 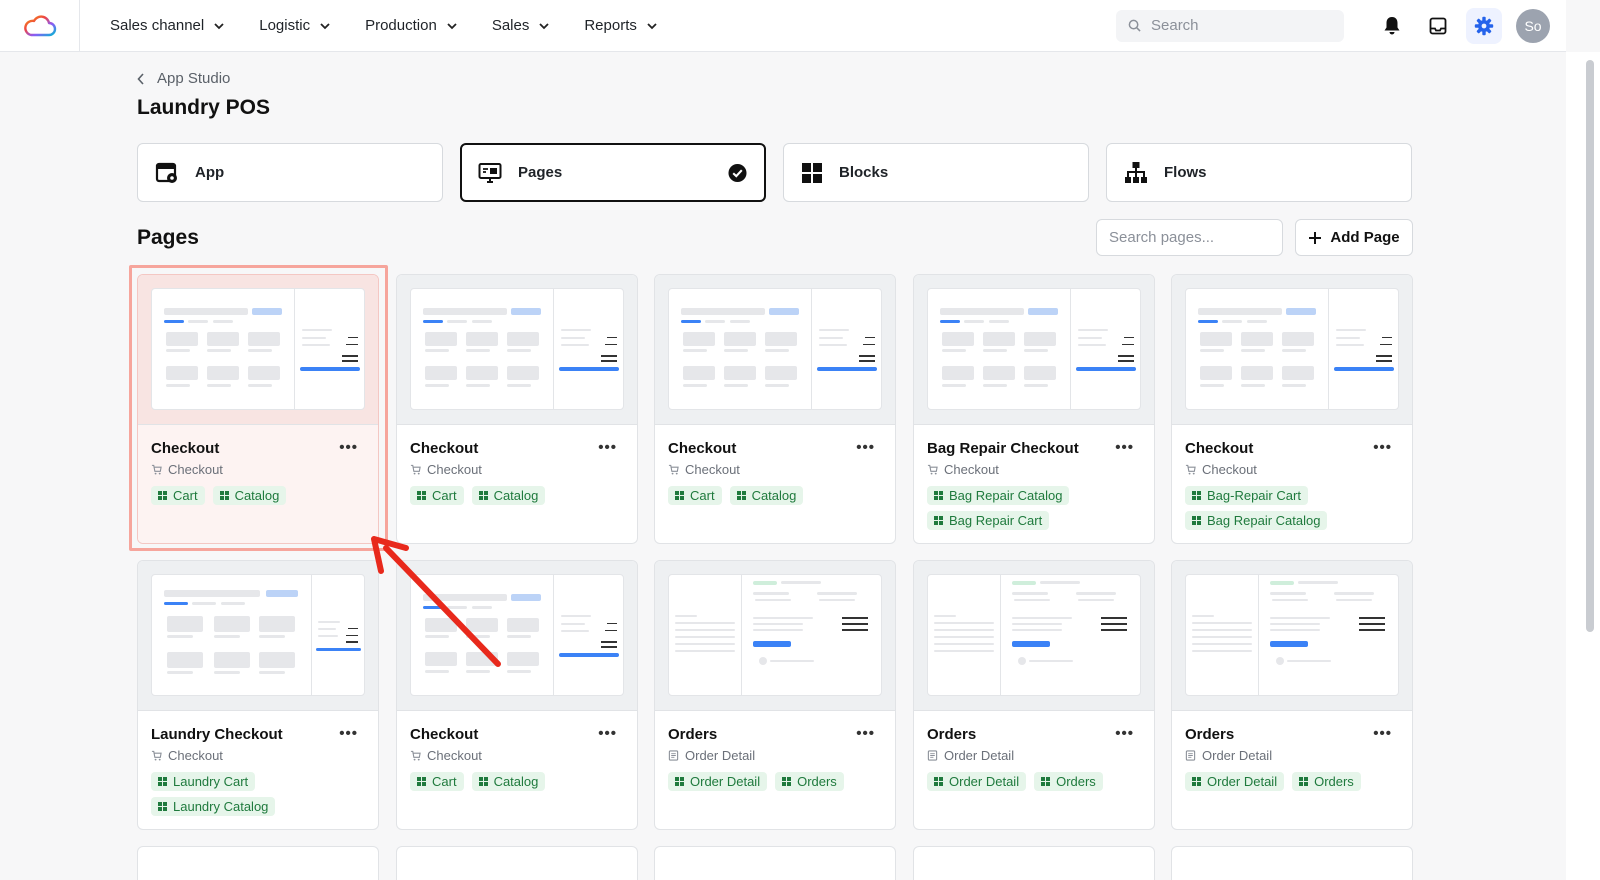 What do you see at coordinates (217, 734) in the screenshot?
I see `card-title: Laundry Checkout` at bounding box center [217, 734].